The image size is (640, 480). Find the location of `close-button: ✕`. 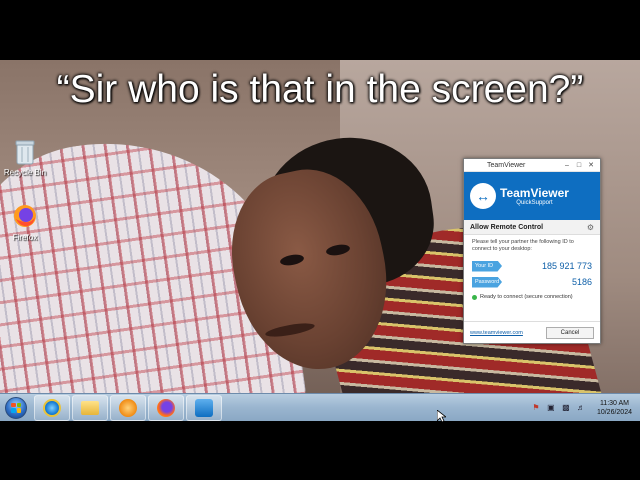

close-button: ✕ is located at coordinates (591, 165).